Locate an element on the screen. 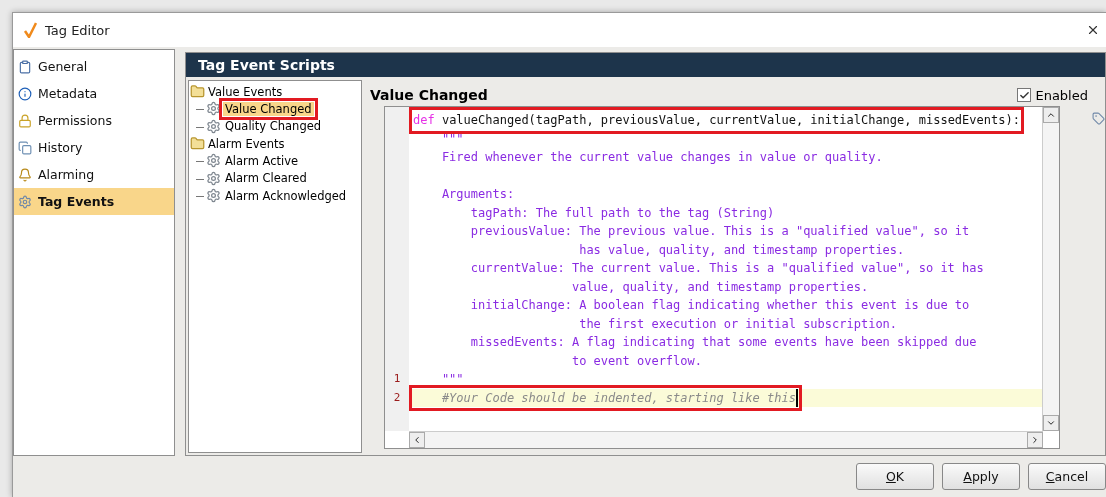 The height and width of the screenshot is (497, 1106). code-text: valueChanged(tagPath, previousValue, currentValue, initialChange, missedEvents): is located at coordinates (730, 120).